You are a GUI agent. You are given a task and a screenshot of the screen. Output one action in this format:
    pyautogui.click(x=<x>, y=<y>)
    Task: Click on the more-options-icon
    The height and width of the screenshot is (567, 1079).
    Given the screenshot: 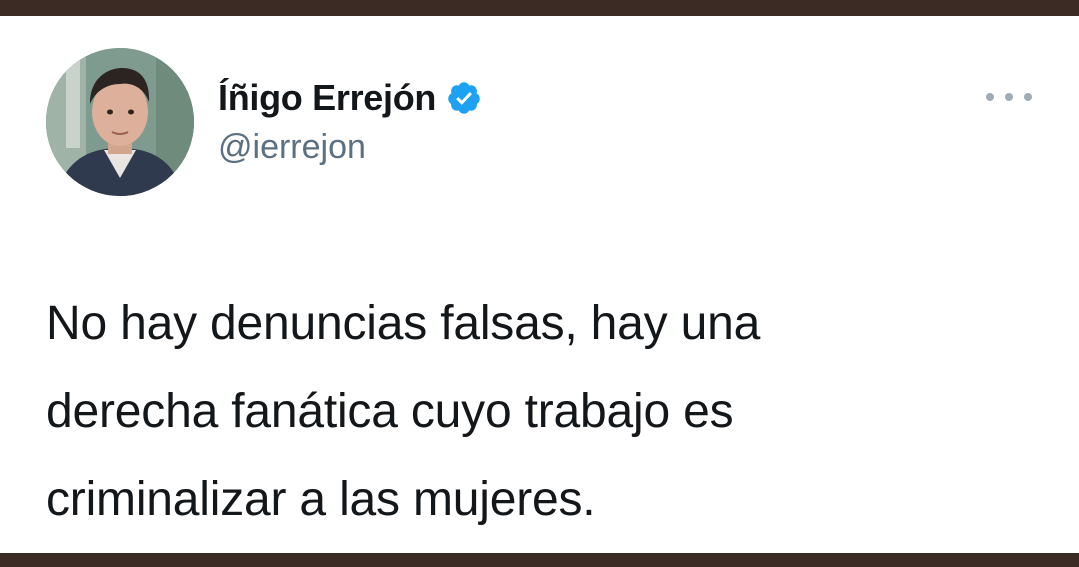 What is the action you would take?
    pyautogui.click(x=1009, y=97)
    